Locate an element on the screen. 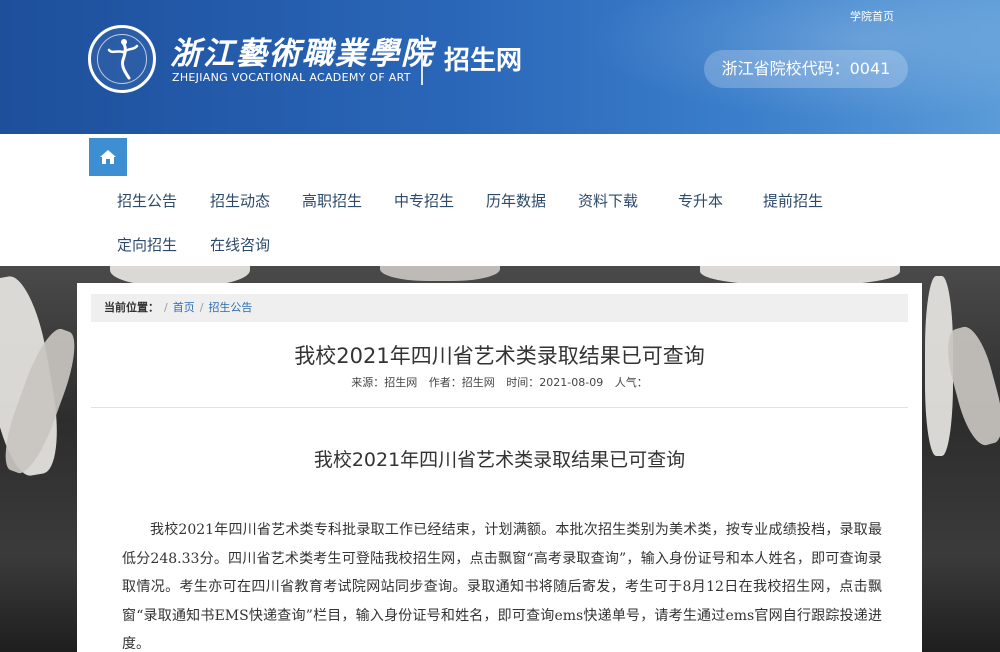 The height and width of the screenshot is (652, 1000). nav-item-history-data: 历年数据 is located at coordinates (516, 200).